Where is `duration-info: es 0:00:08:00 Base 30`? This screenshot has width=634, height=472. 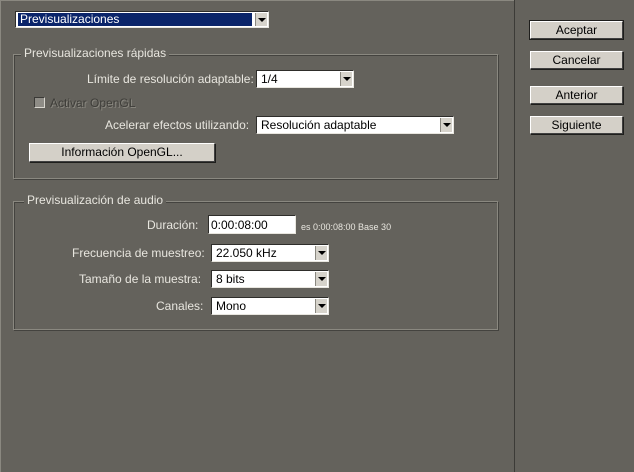 duration-info: es 0:00:08:00 Base 30 is located at coordinates (346, 227).